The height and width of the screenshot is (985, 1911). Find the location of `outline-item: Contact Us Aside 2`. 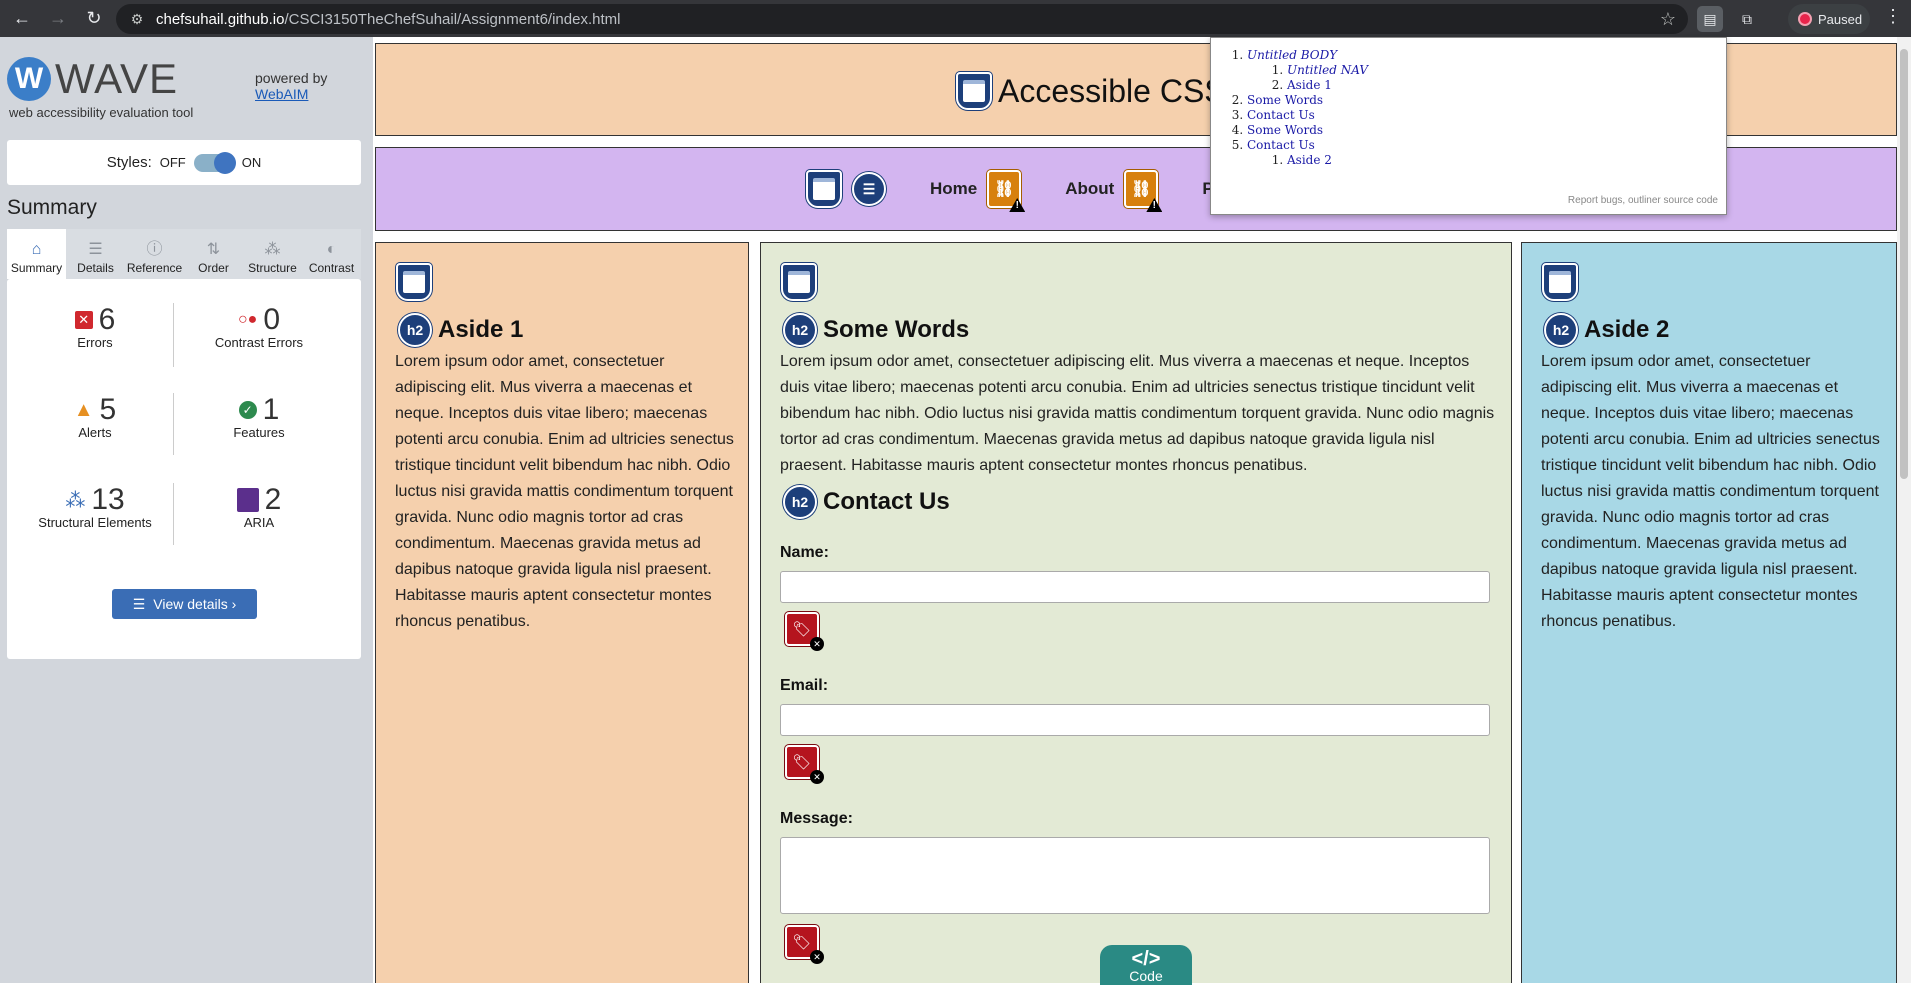

outline-item: Contact Us Aside 2 is located at coordinates (1307, 153).